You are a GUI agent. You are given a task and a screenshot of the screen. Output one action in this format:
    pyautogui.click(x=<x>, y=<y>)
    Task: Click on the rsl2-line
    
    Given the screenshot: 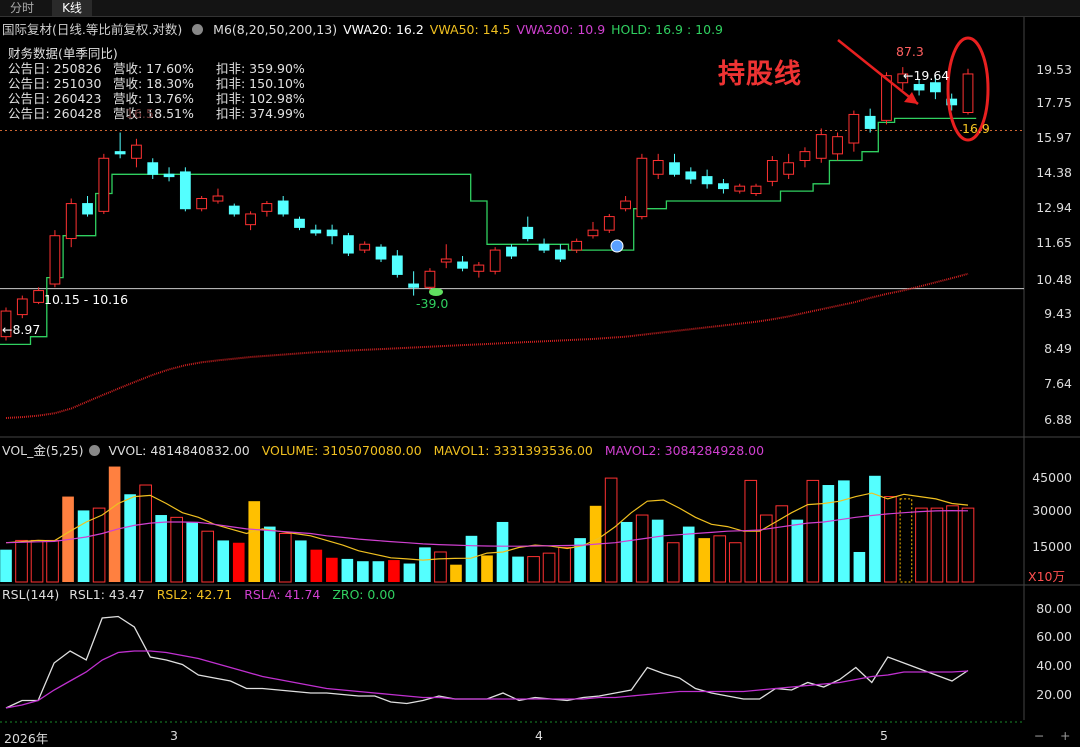 What is the action you would take?
    pyautogui.click(x=487, y=679)
    